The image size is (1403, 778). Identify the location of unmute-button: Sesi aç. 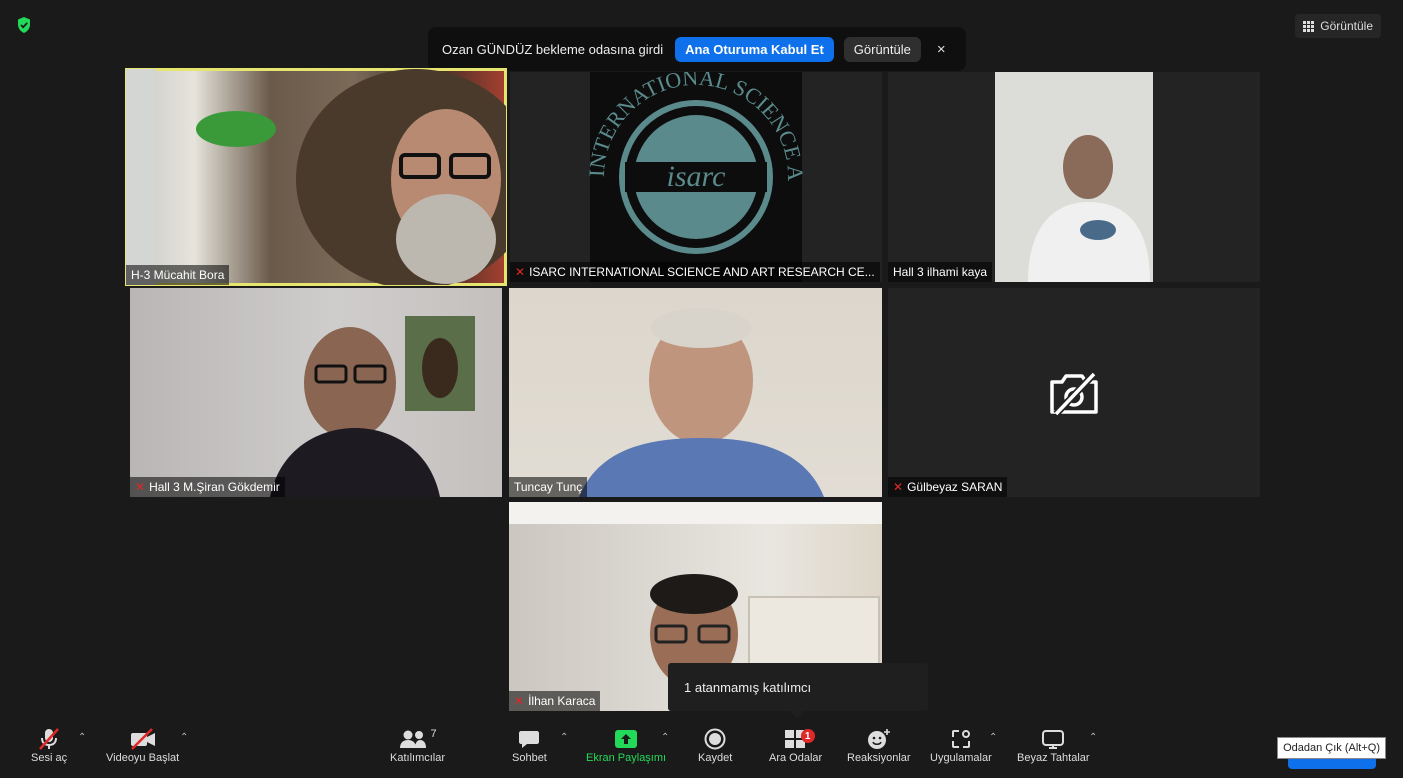
(49, 745).